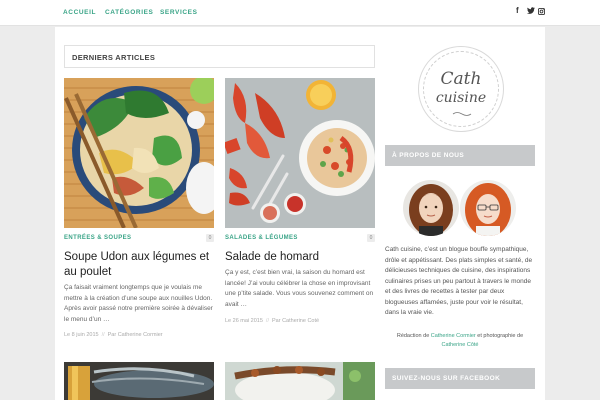 The height and width of the screenshot is (400, 600). What do you see at coordinates (114, 57) in the screenshot?
I see `section-title: DERNIERS ARTICLES` at bounding box center [114, 57].